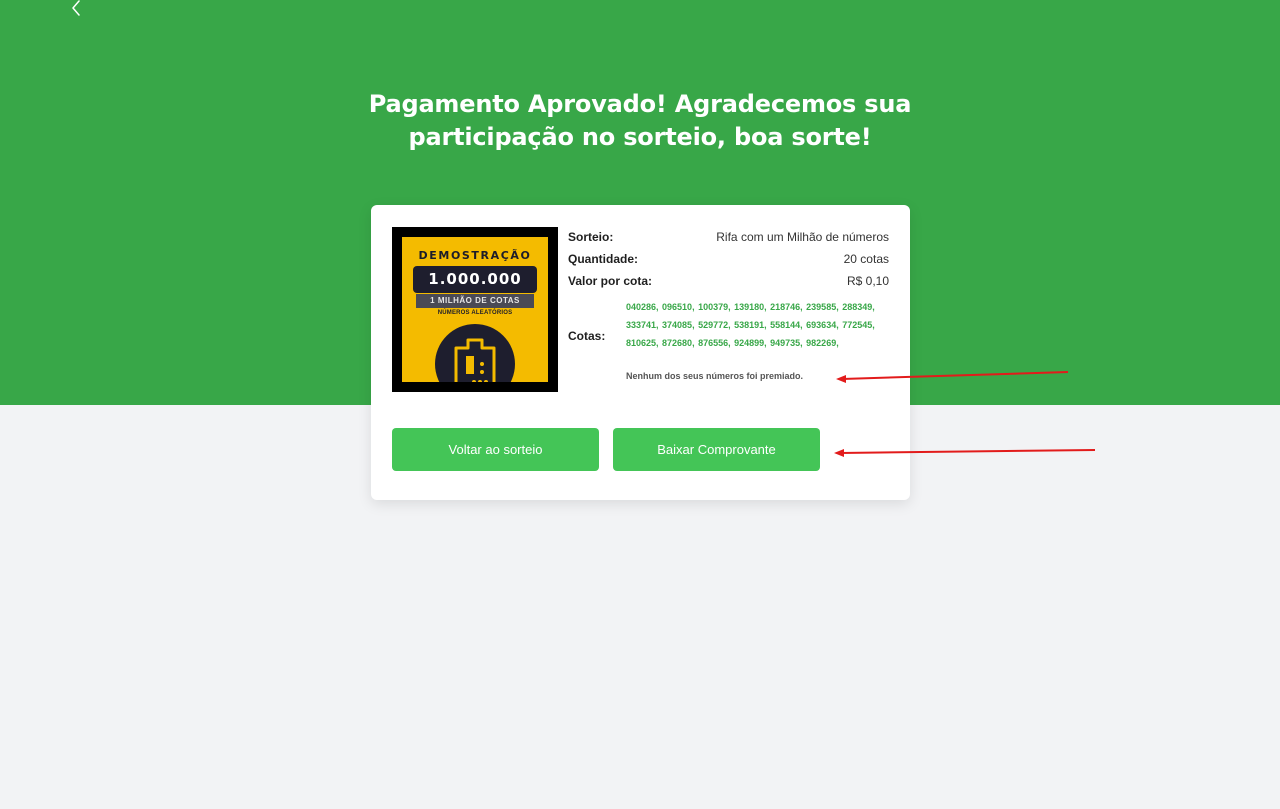  Describe the element at coordinates (603, 259) in the screenshot. I see `quantidade-label: Quantidade:` at that location.